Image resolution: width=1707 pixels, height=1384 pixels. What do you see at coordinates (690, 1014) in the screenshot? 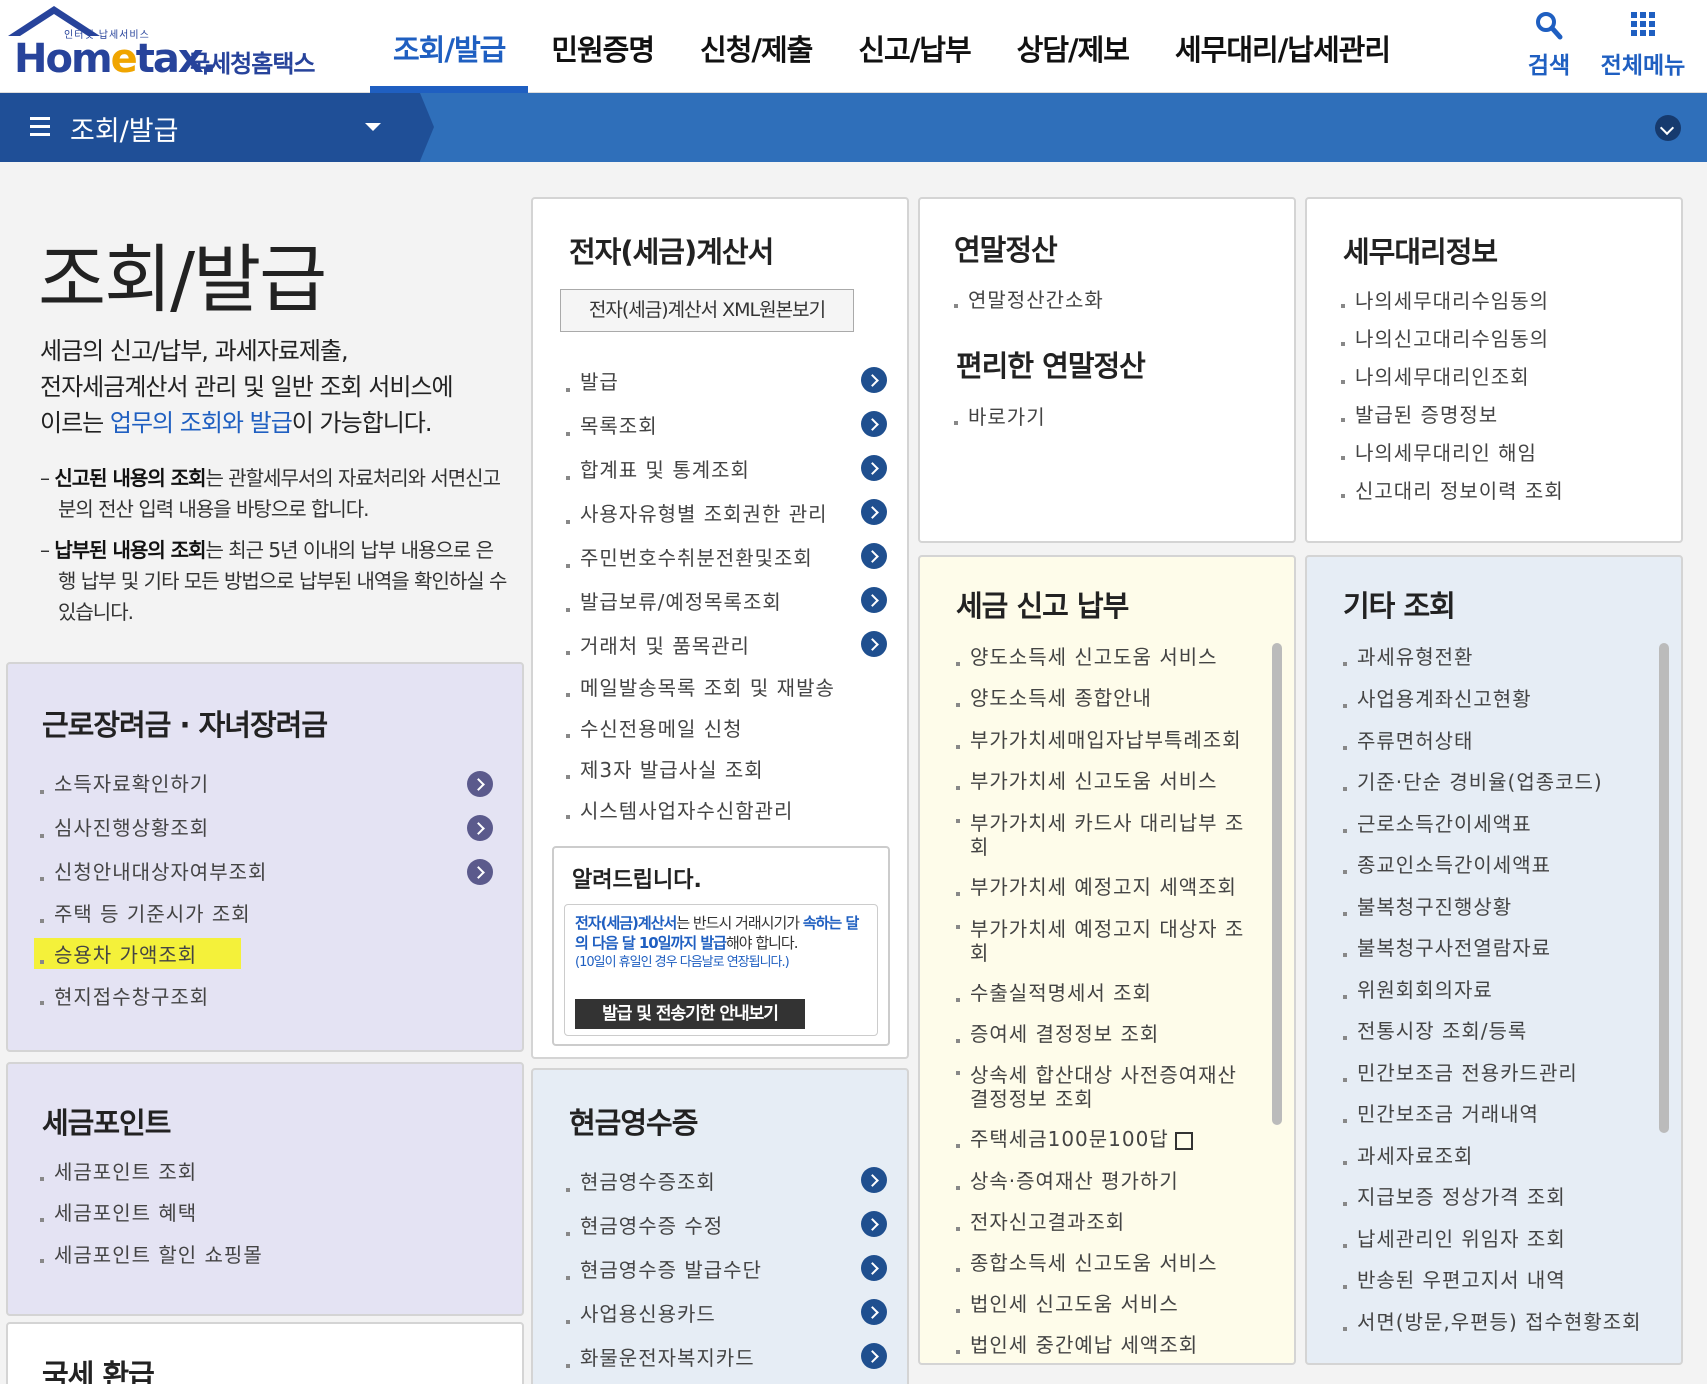
I see `deadline-guide-button: 발급 및 전송기한 안내보기` at bounding box center [690, 1014].